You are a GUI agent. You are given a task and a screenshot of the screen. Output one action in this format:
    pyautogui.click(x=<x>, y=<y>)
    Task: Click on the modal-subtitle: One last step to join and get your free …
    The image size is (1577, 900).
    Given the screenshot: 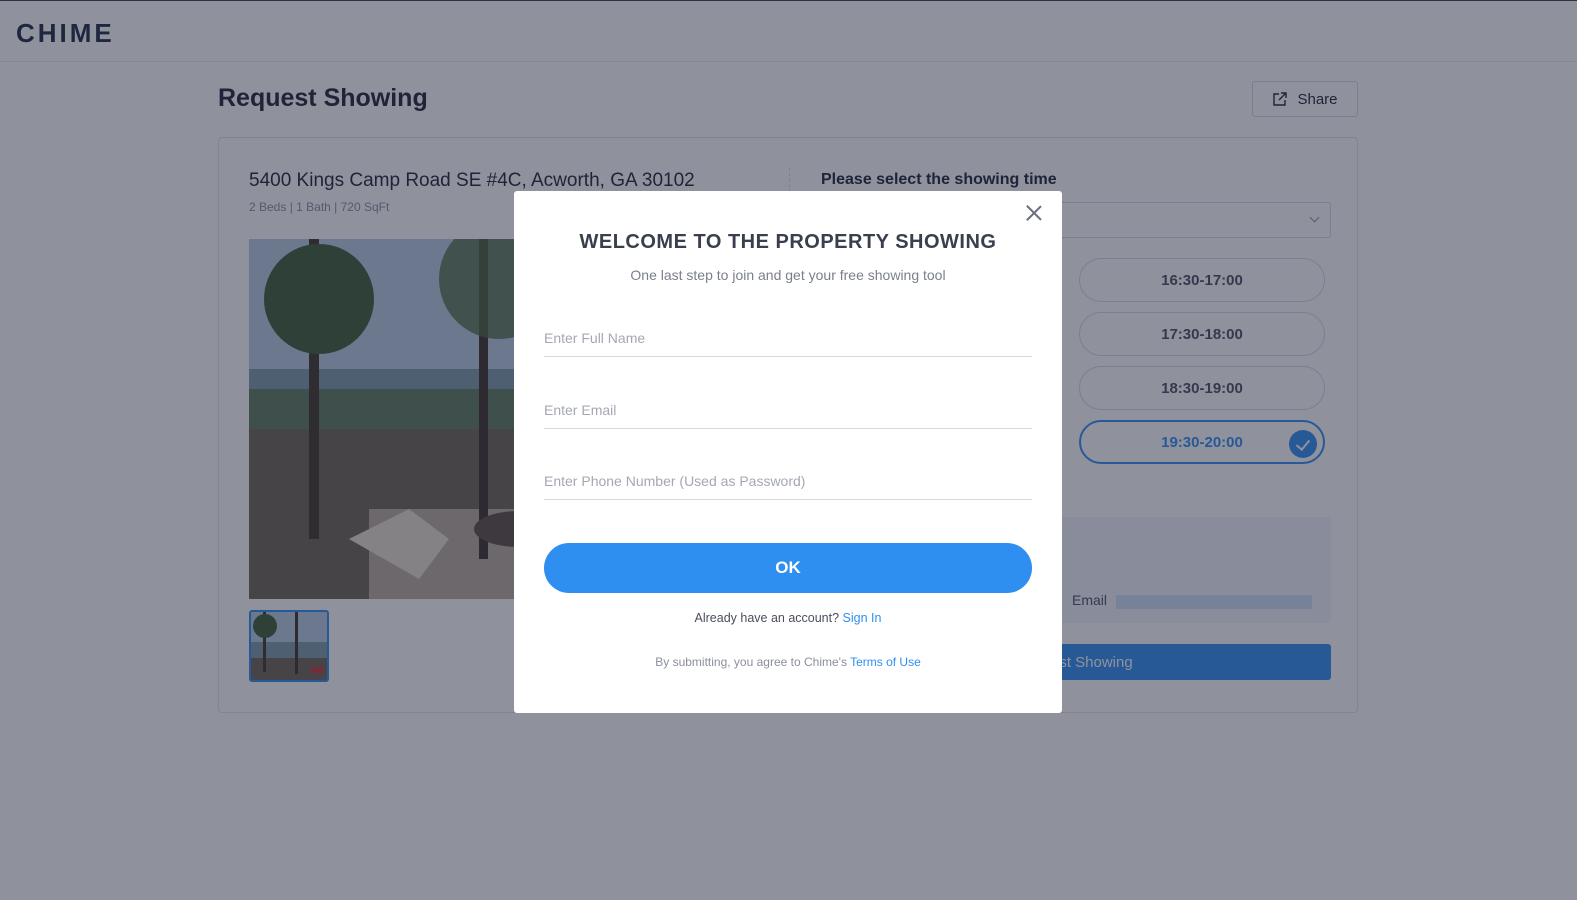 What is the action you would take?
    pyautogui.click(x=788, y=275)
    